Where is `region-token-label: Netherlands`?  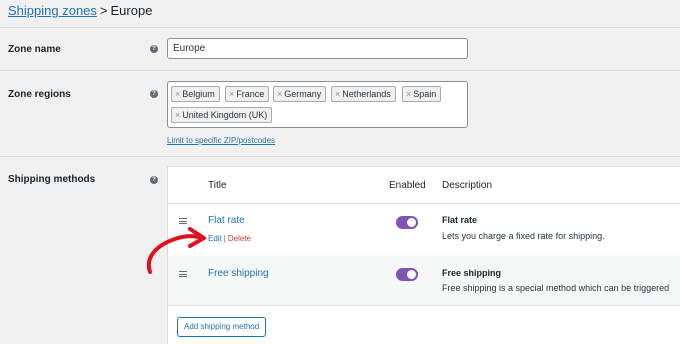 region-token-label: Netherlands is located at coordinates (366, 94).